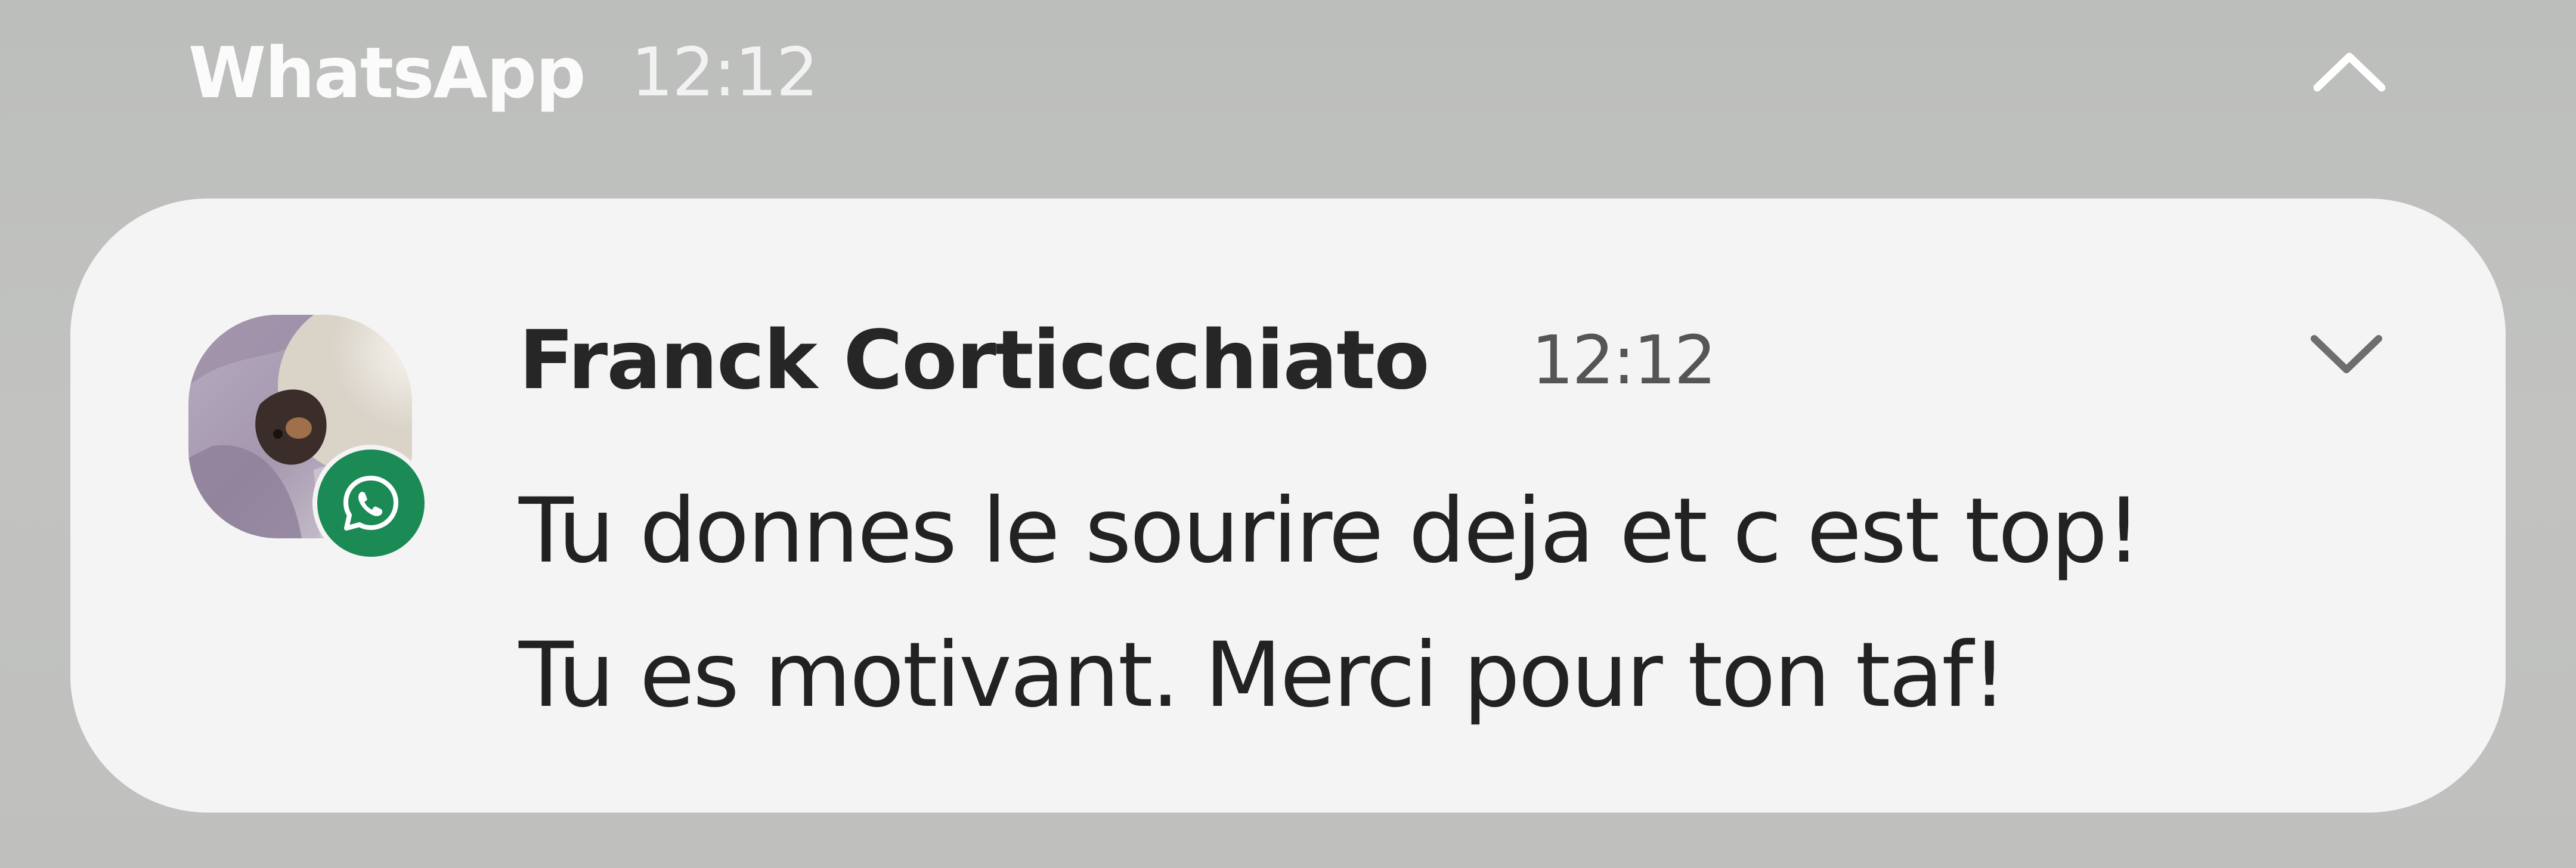 The height and width of the screenshot is (868, 2576). I want to click on message-line: Tu donnes le sourire deja et c est top!, so click(1330, 531).